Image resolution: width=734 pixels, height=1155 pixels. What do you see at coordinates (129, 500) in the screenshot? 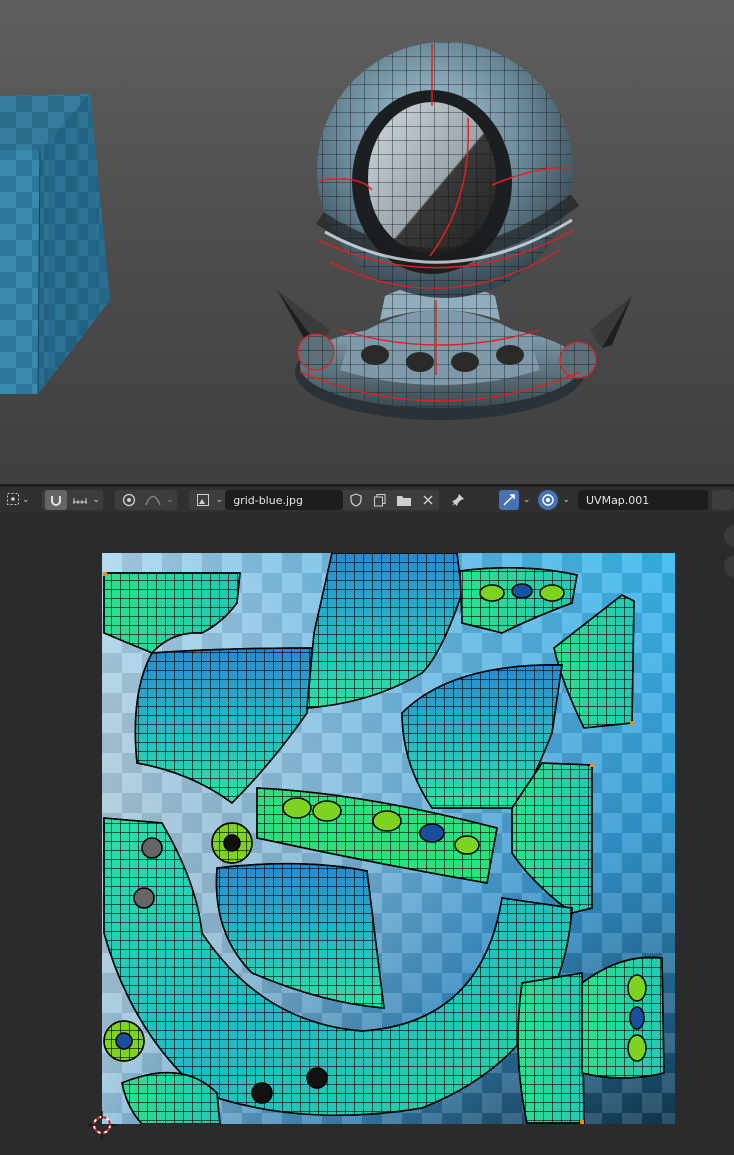
I see `proportional-edit-icon` at bounding box center [129, 500].